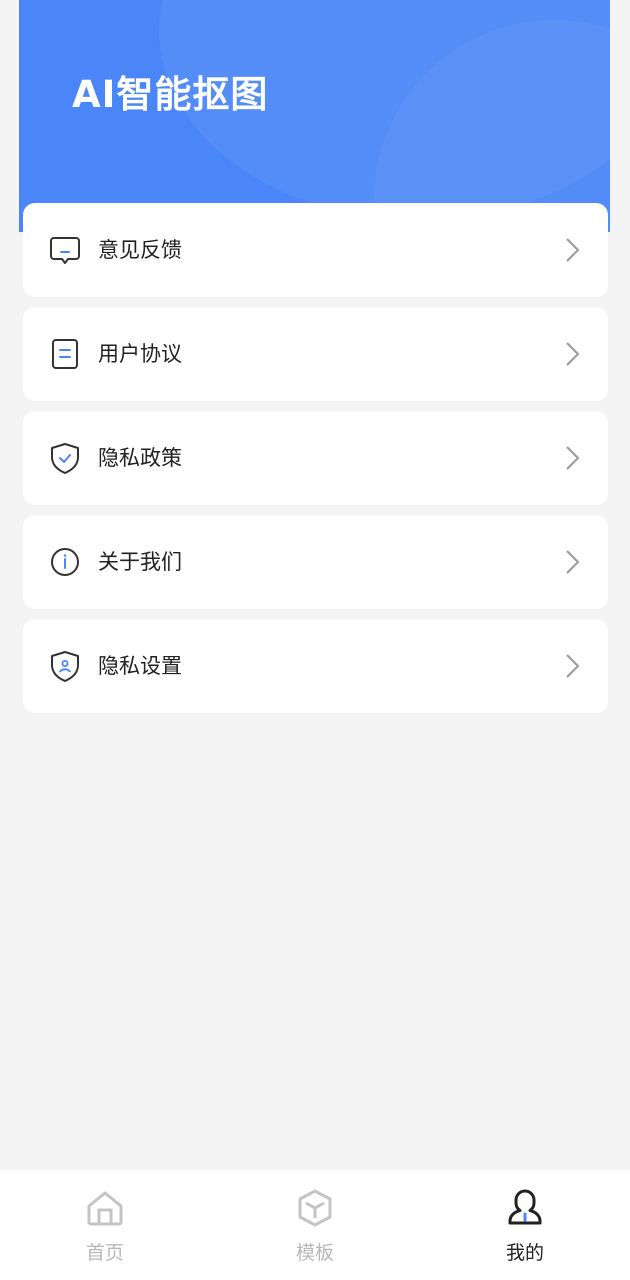  Describe the element at coordinates (314, 1253) in the screenshot. I see `tab-label: 模板` at that location.